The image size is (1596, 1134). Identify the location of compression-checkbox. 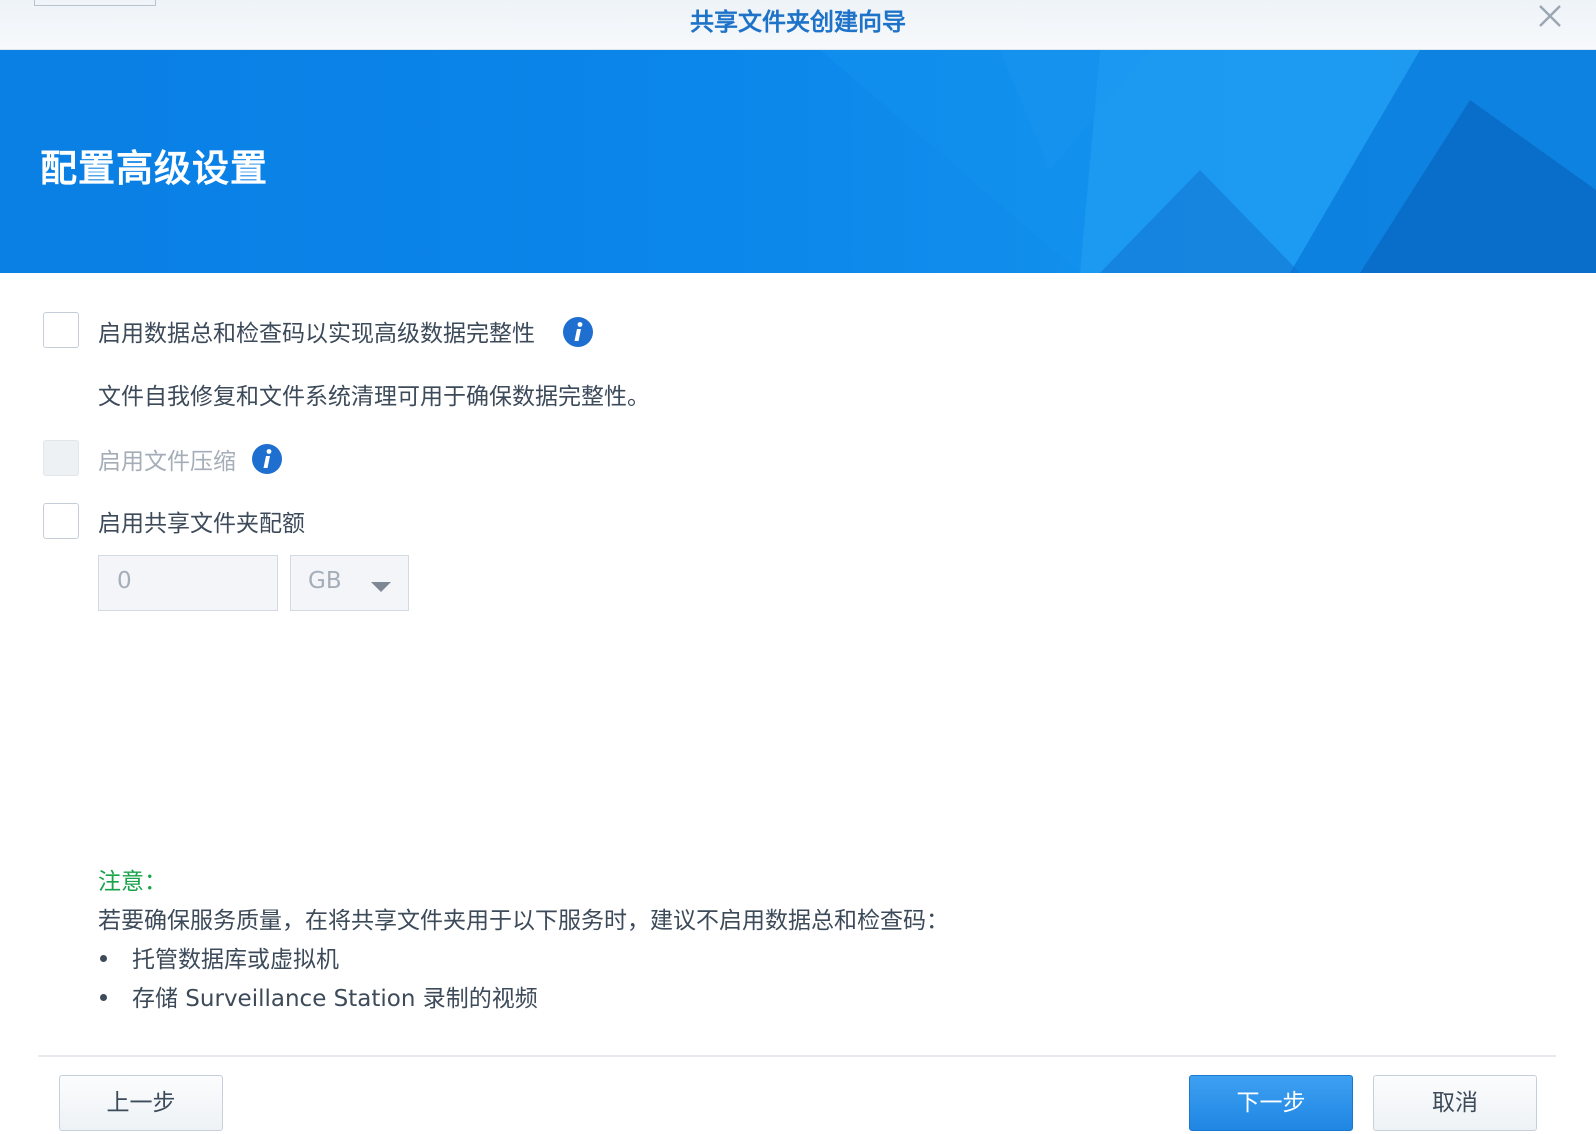
(61, 458).